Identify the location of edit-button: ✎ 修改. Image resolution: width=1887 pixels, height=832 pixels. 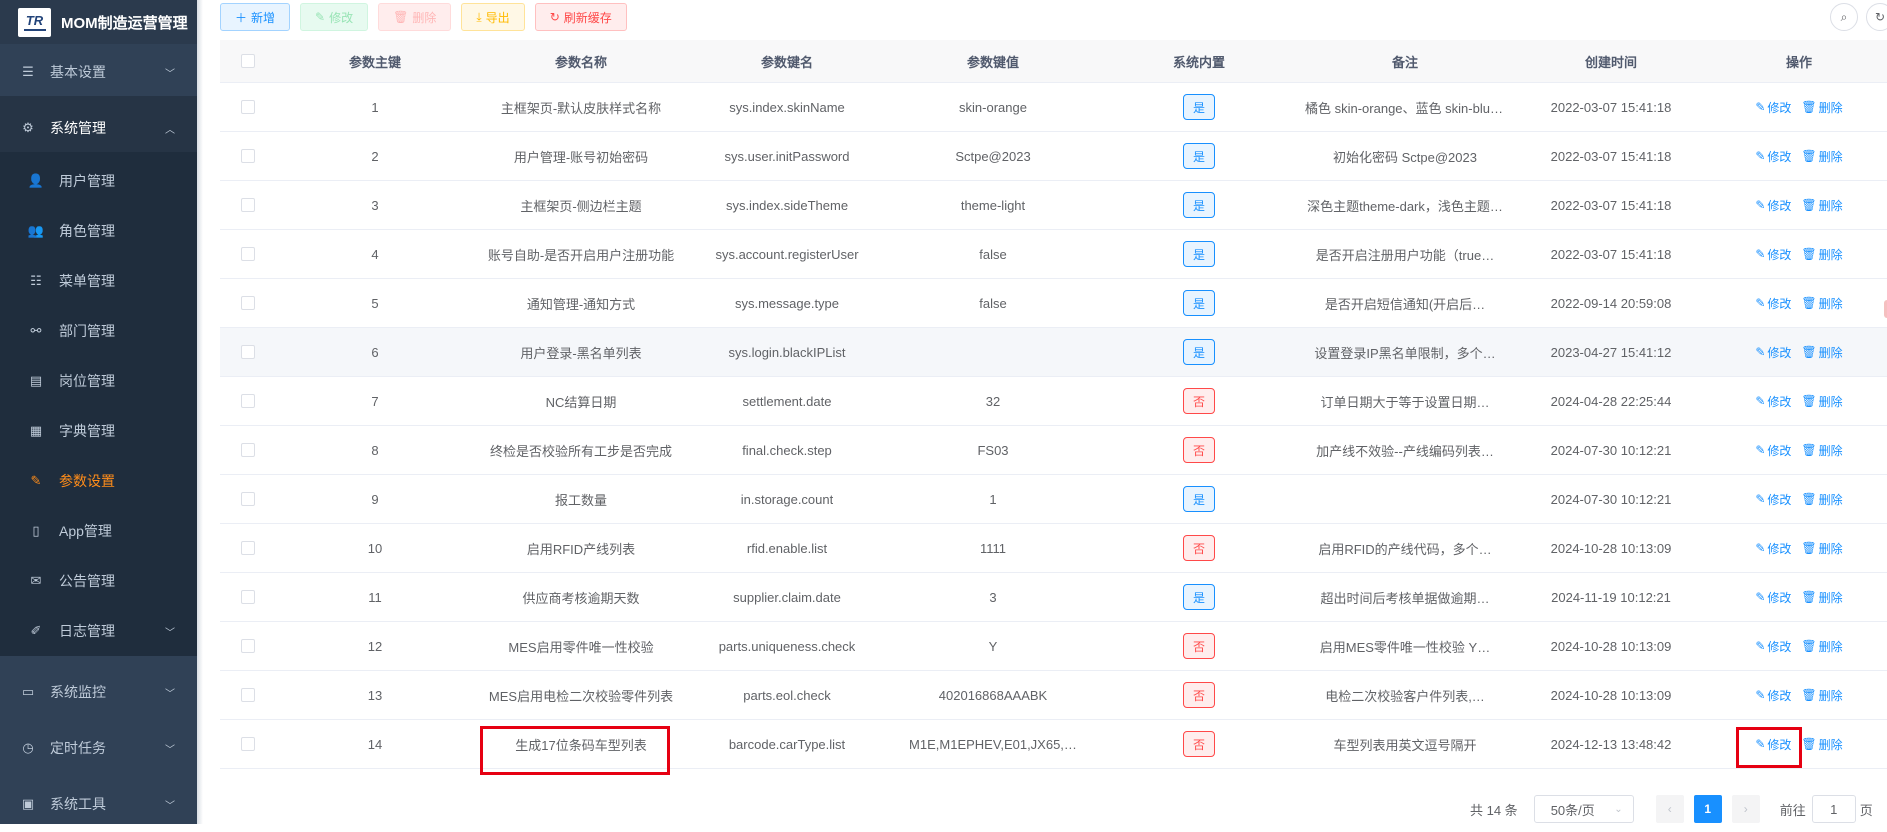
(334, 17).